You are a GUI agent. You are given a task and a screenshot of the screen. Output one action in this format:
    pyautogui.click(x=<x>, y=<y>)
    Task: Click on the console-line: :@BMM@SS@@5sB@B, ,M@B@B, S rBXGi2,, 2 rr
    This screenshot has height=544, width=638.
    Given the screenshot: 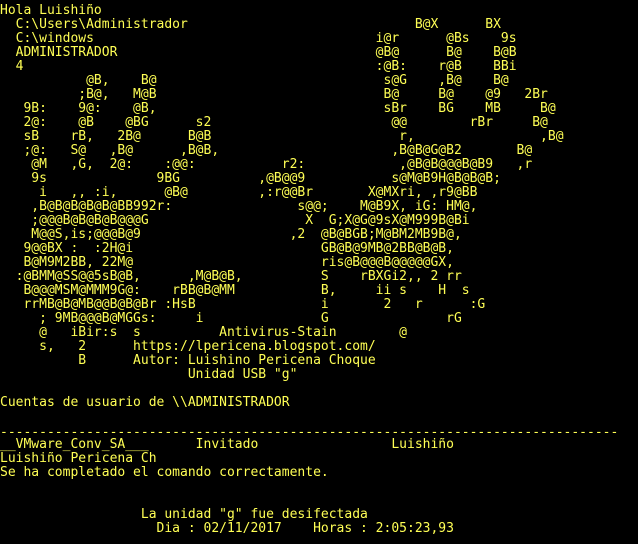 What is the action you would take?
    pyautogui.click(x=231, y=276)
    